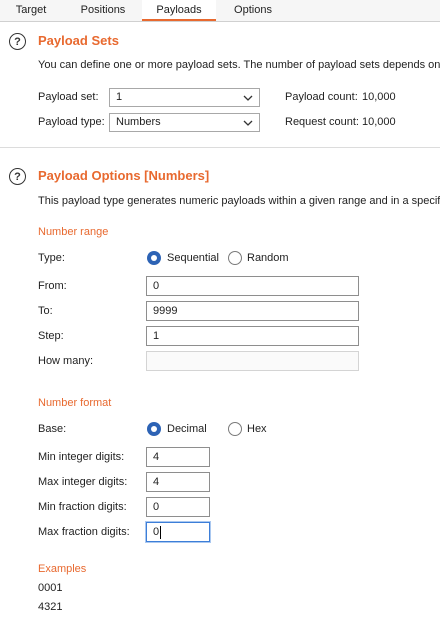  I want to click on min-integer-digits-value: 4, so click(156, 457).